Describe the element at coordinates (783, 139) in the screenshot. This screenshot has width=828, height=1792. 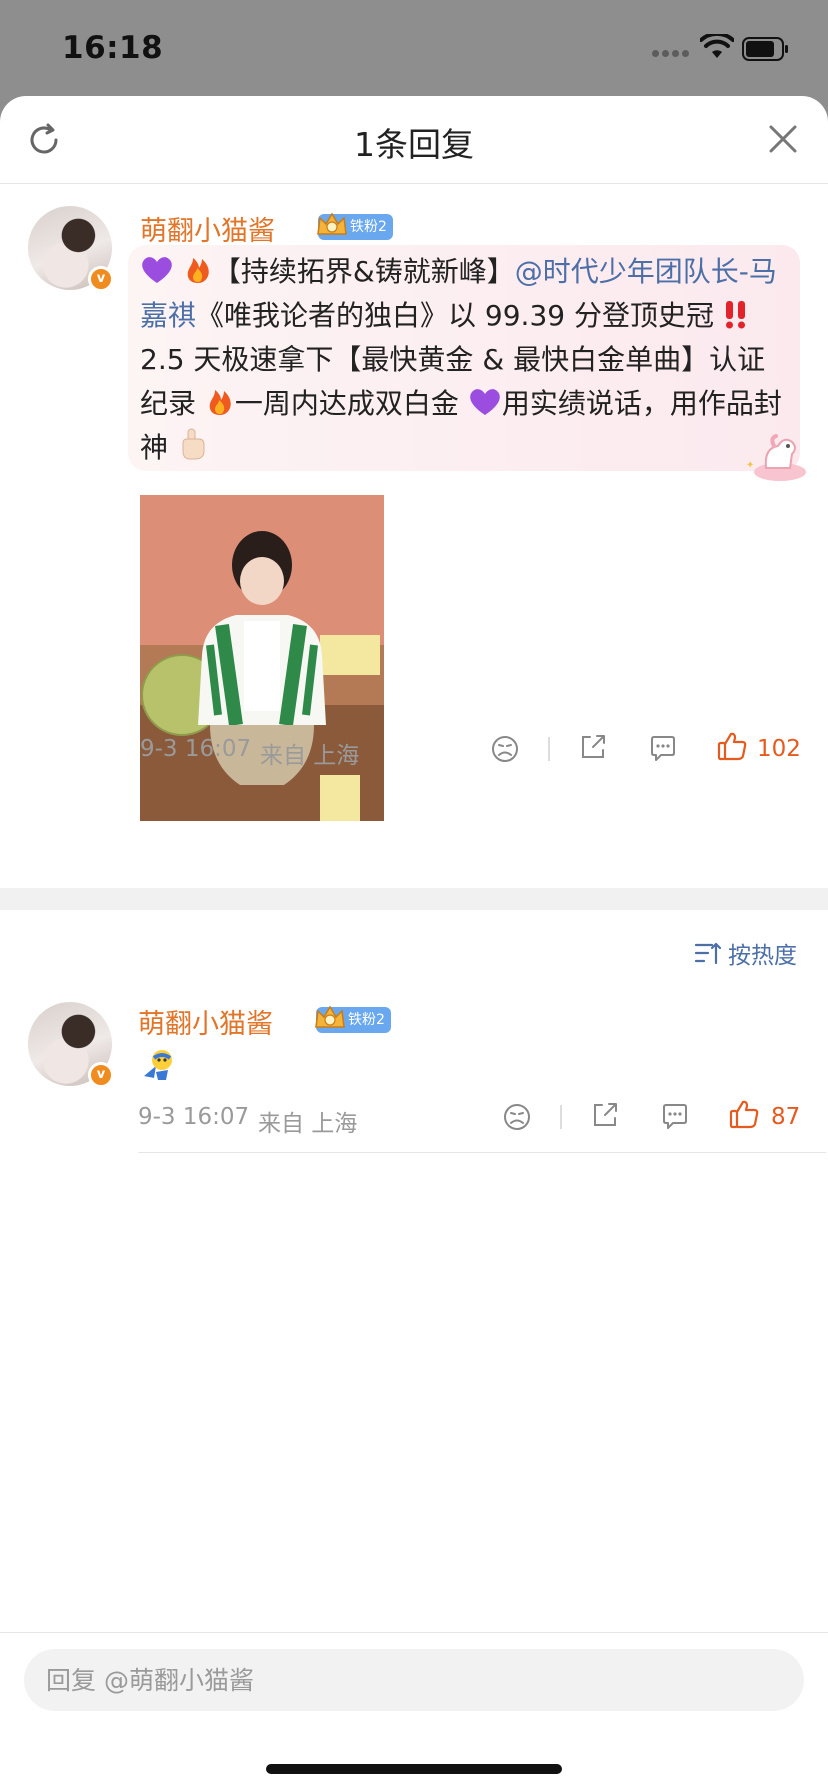
I see `close-icon` at that location.